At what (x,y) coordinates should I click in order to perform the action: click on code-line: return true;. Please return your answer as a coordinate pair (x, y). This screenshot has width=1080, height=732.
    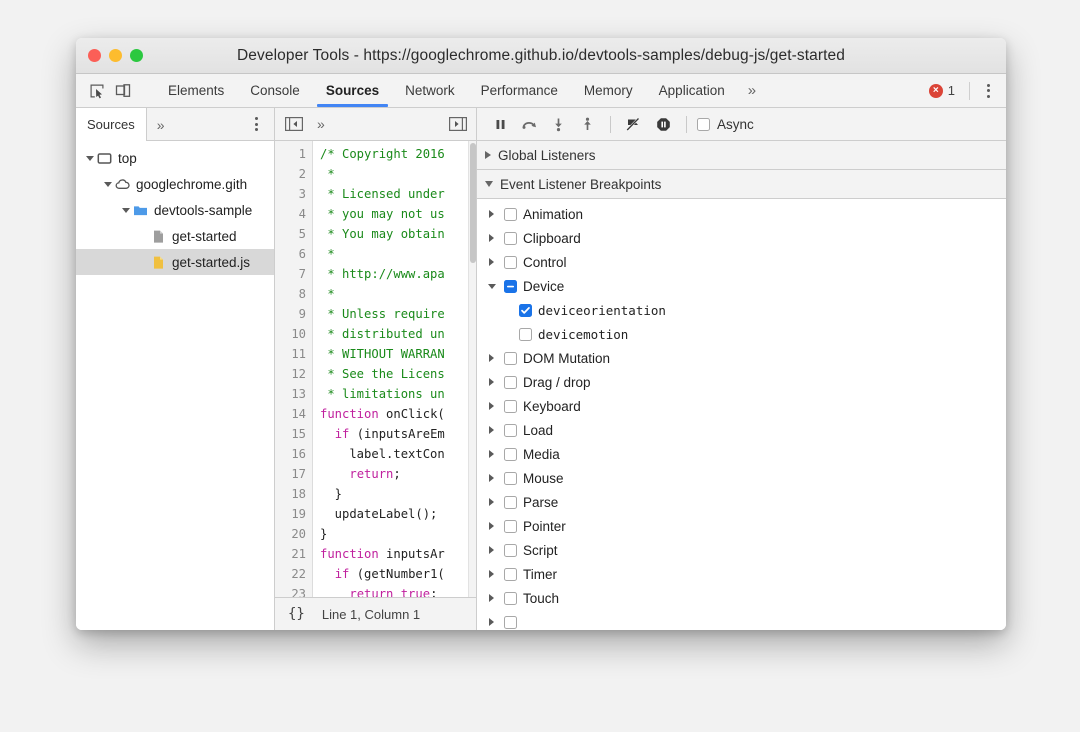
    Looking at the image, I should click on (398, 590).